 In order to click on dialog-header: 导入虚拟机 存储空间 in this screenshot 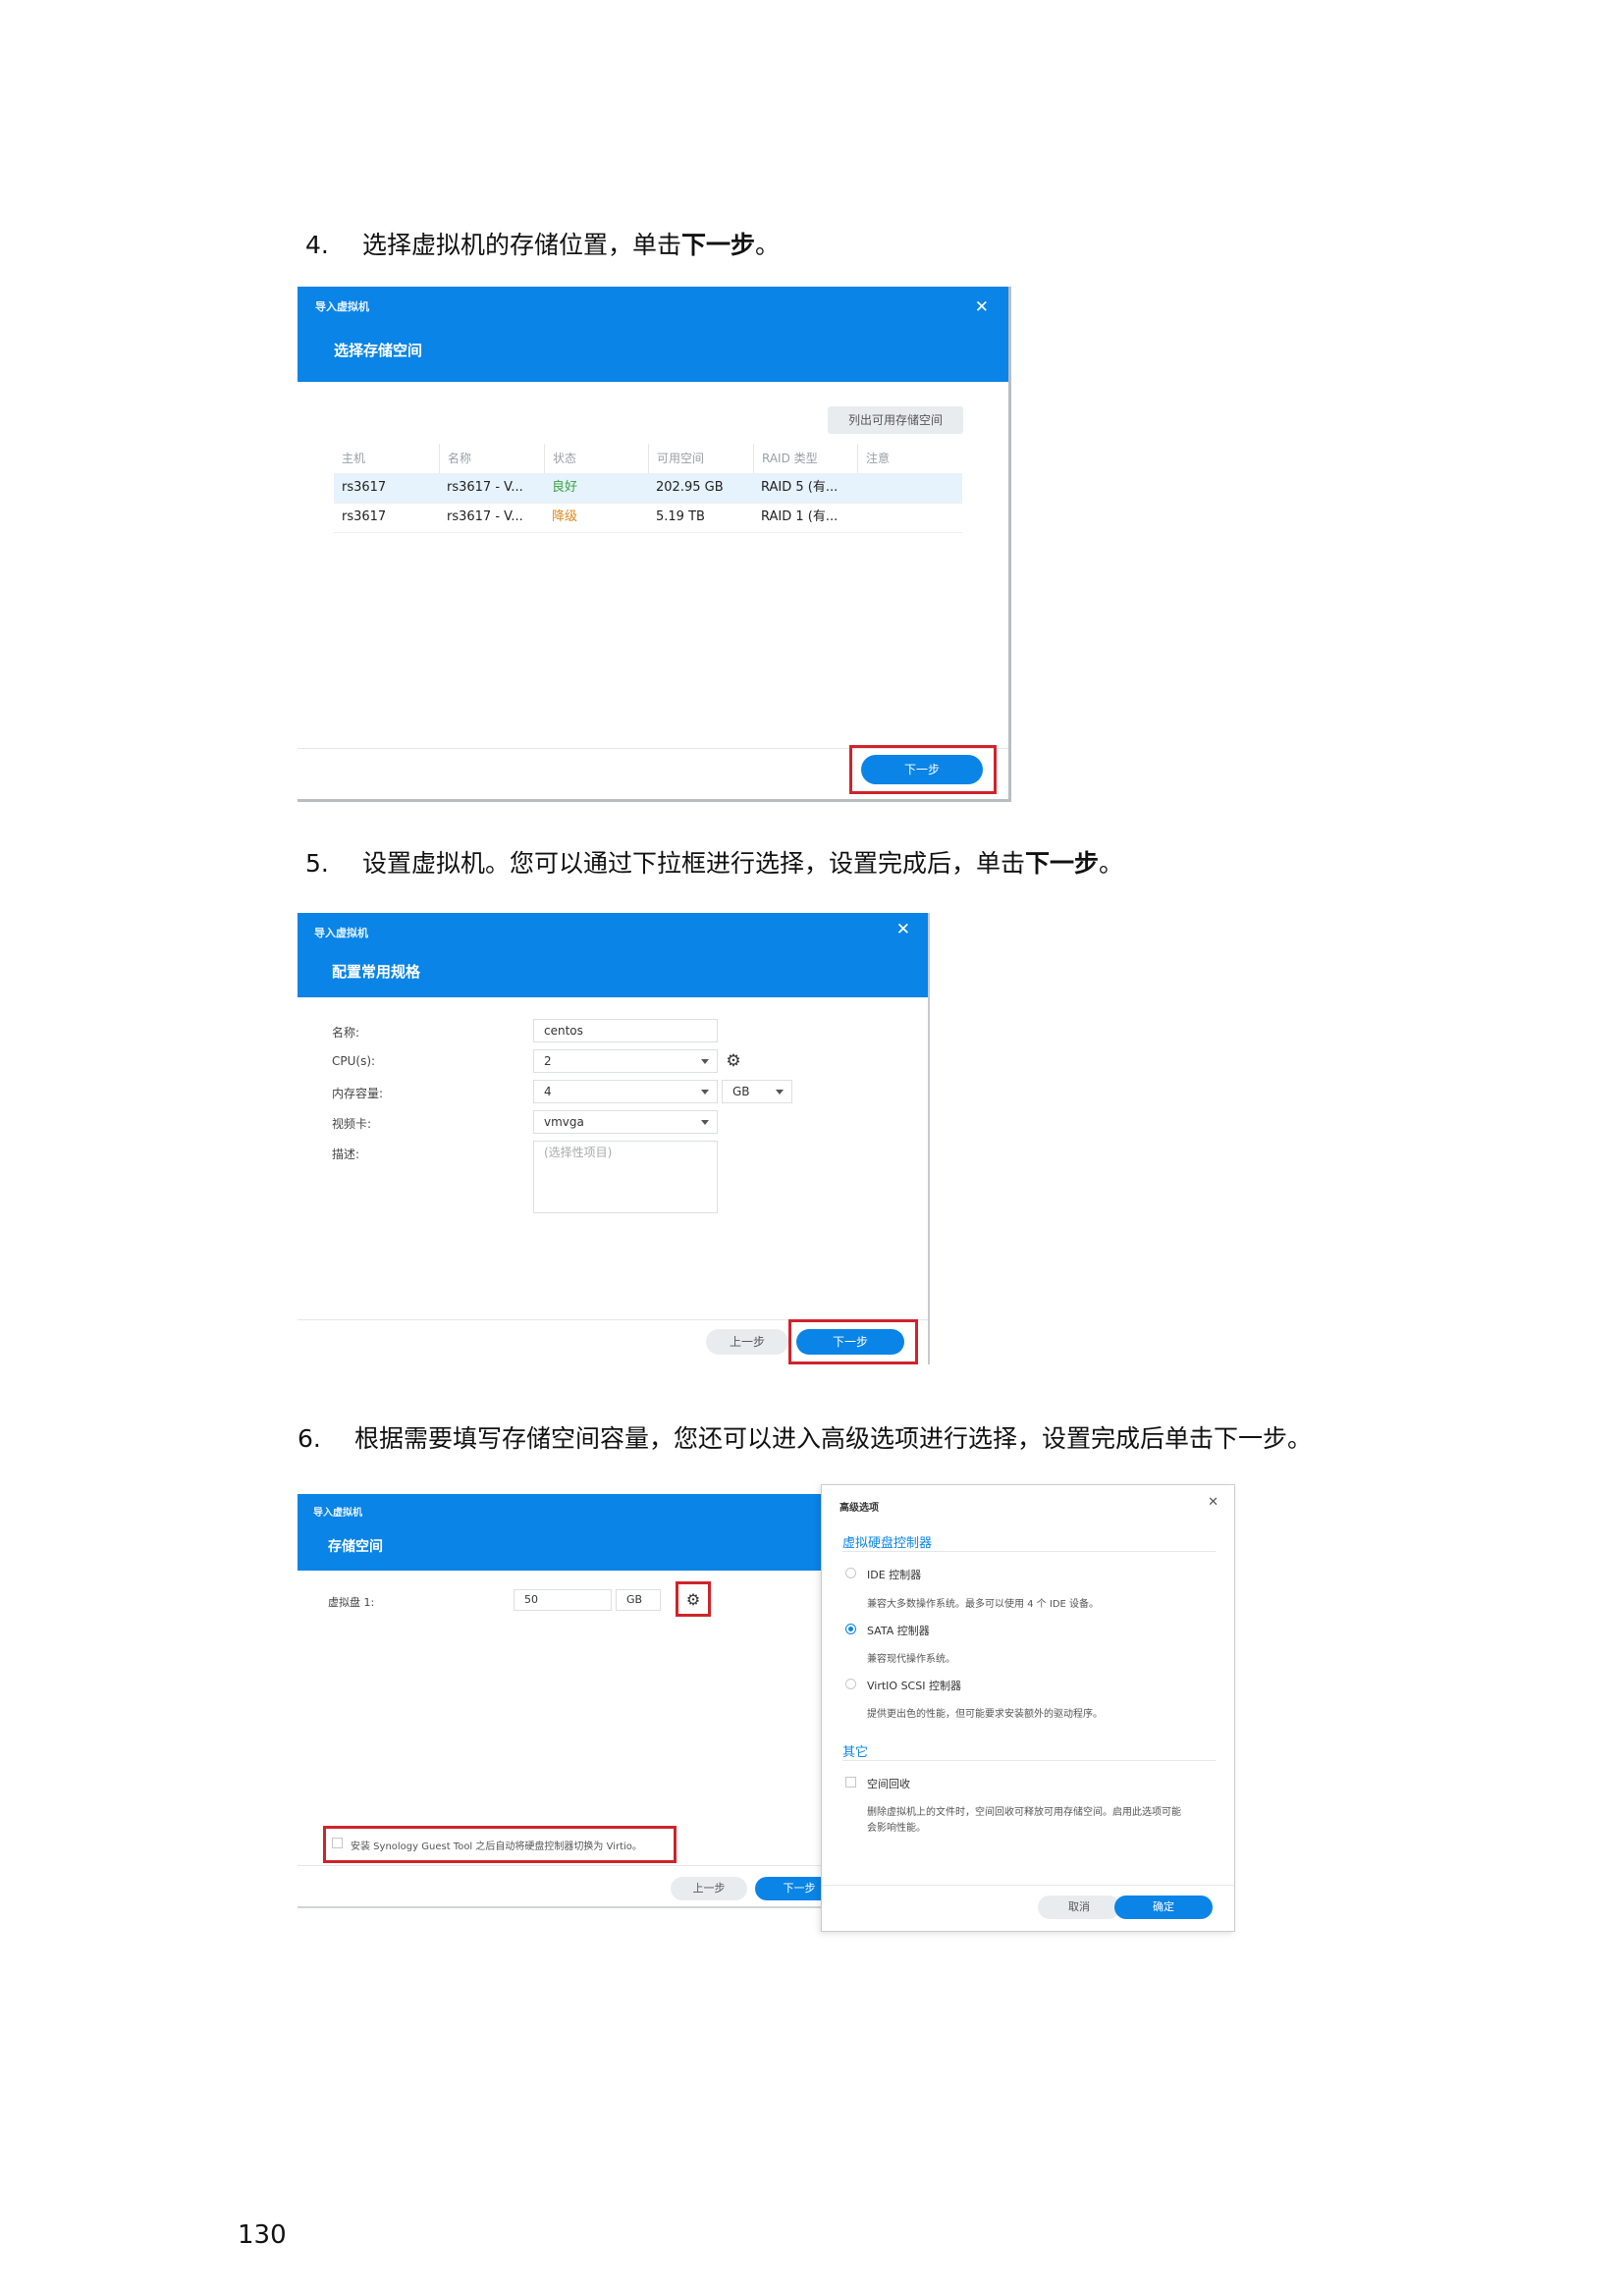, I will do `click(563, 1532)`.